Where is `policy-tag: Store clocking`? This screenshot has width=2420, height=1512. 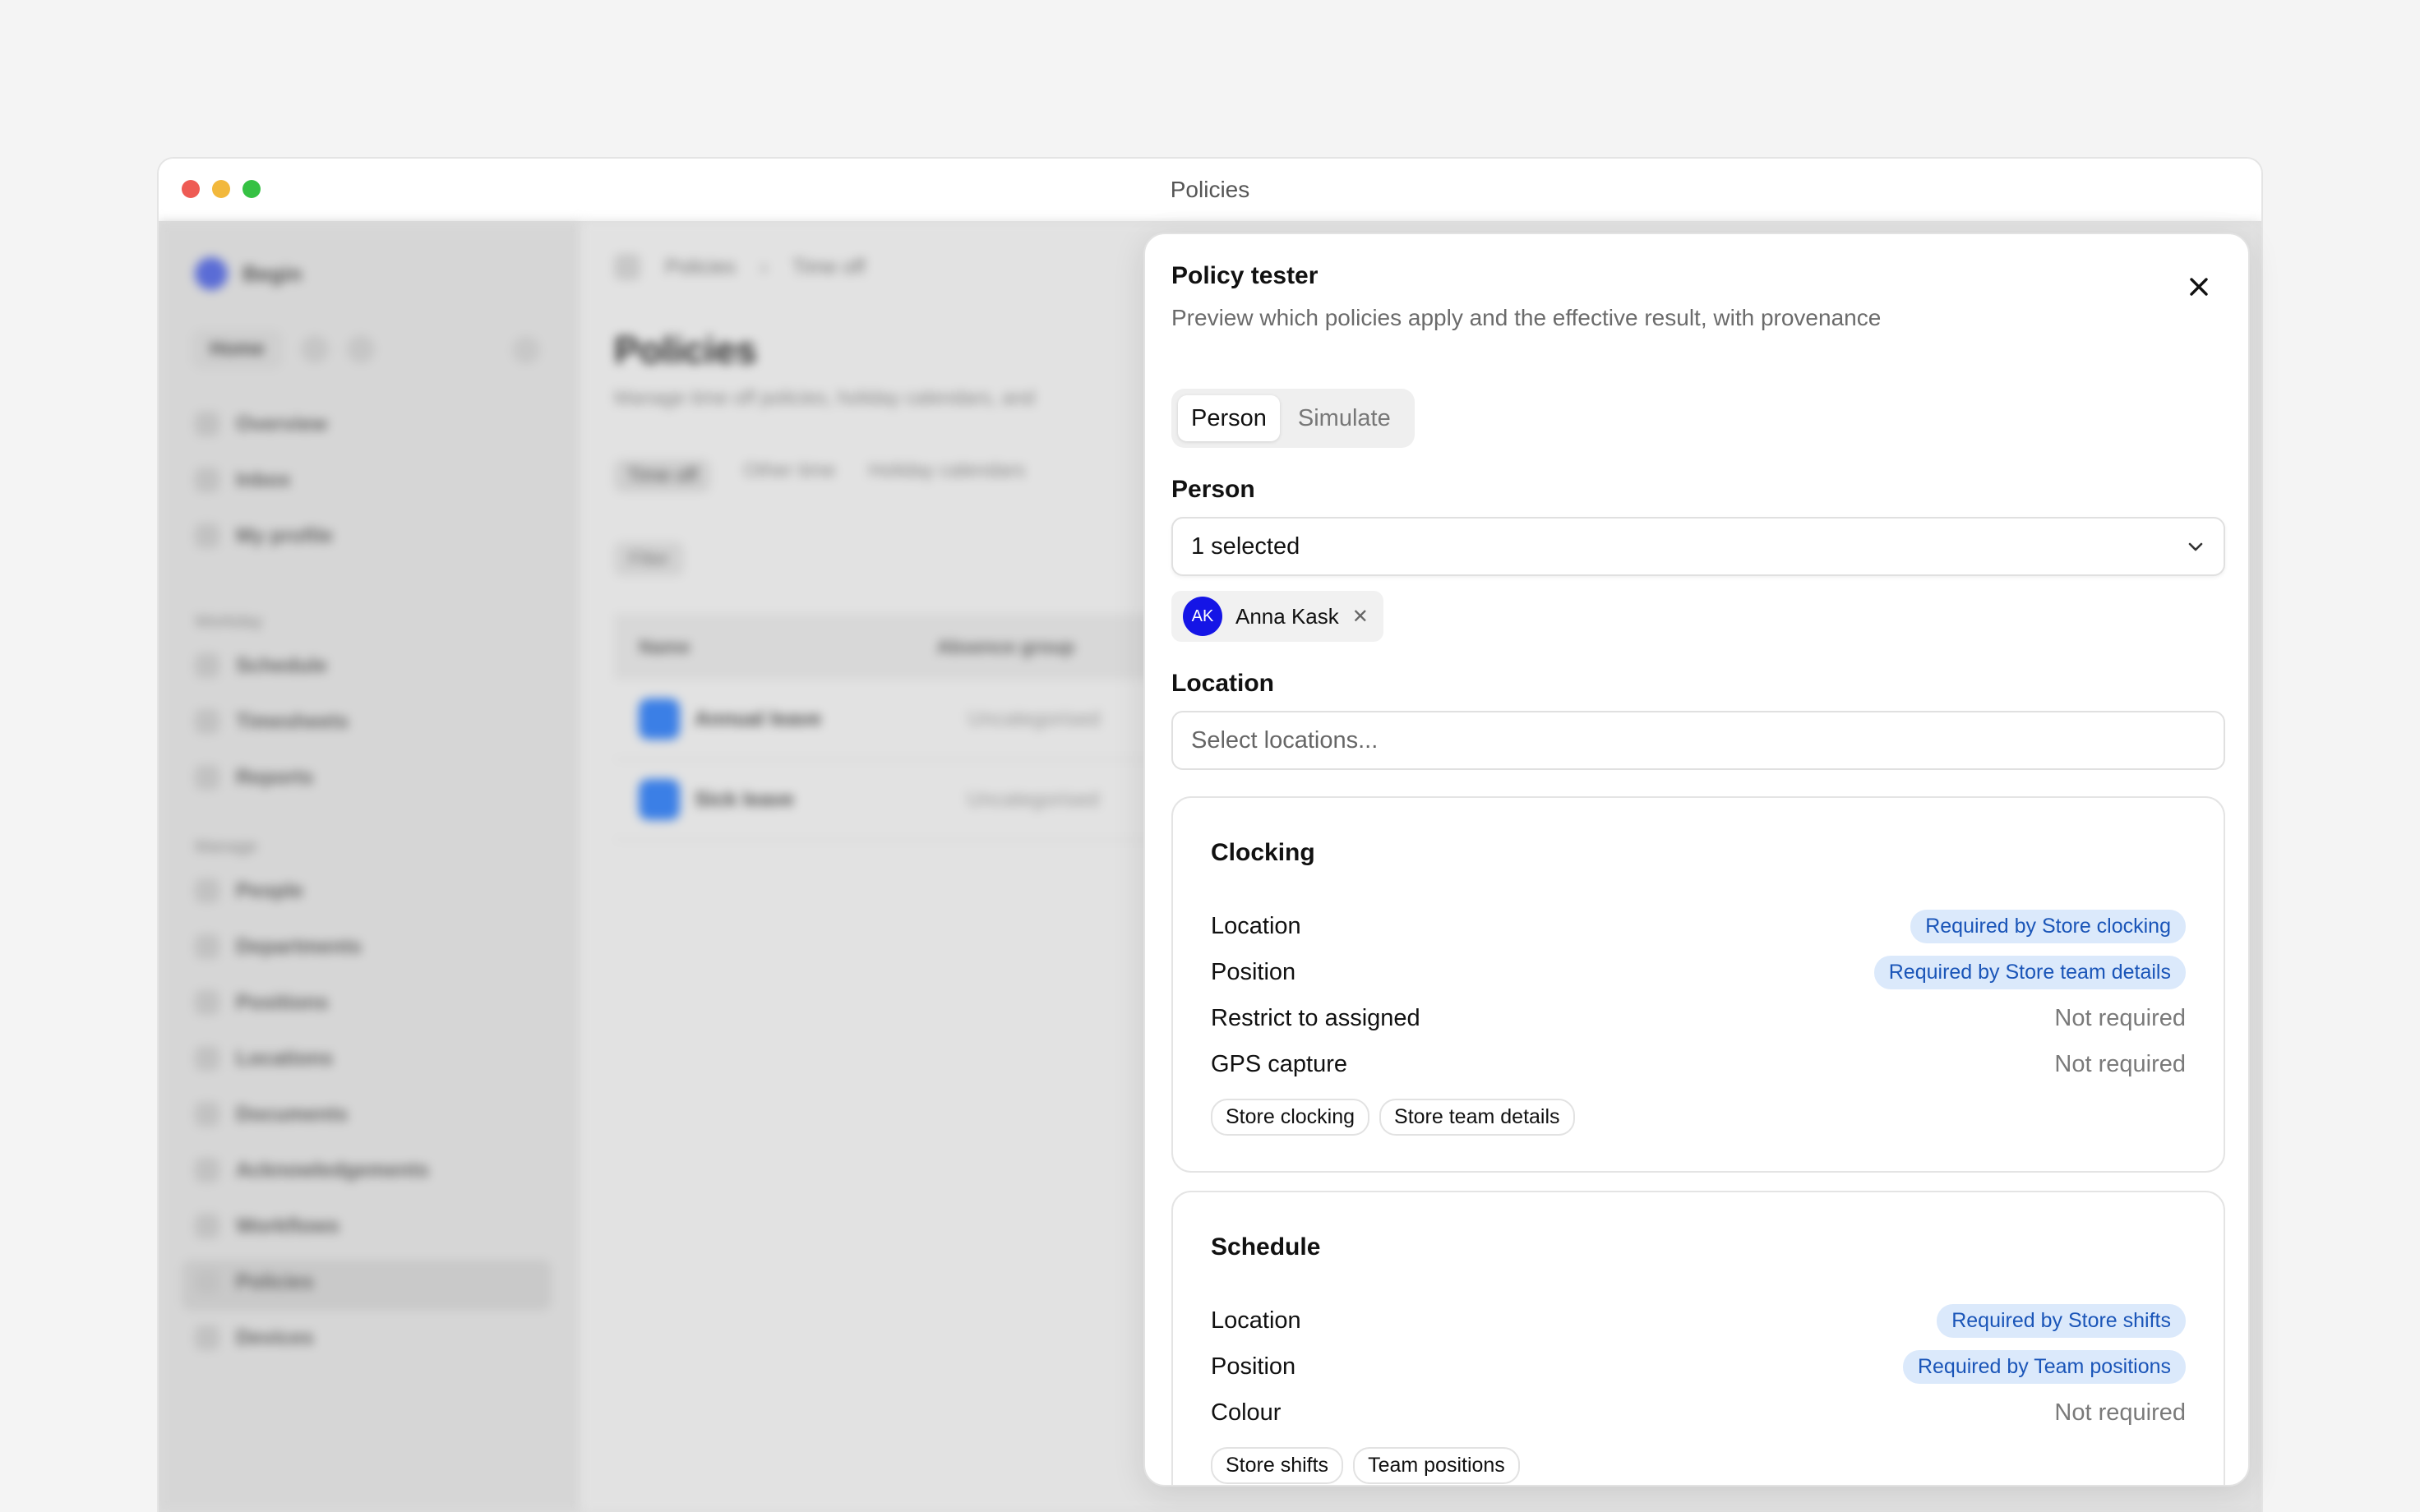
policy-tag: Store clocking is located at coordinates (1290, 1117).